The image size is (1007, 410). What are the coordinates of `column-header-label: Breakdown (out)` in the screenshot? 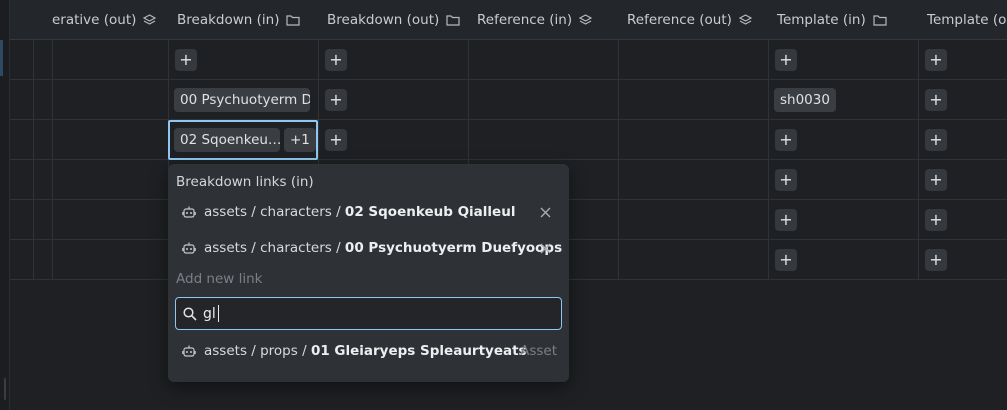 It's located at (383, 20).